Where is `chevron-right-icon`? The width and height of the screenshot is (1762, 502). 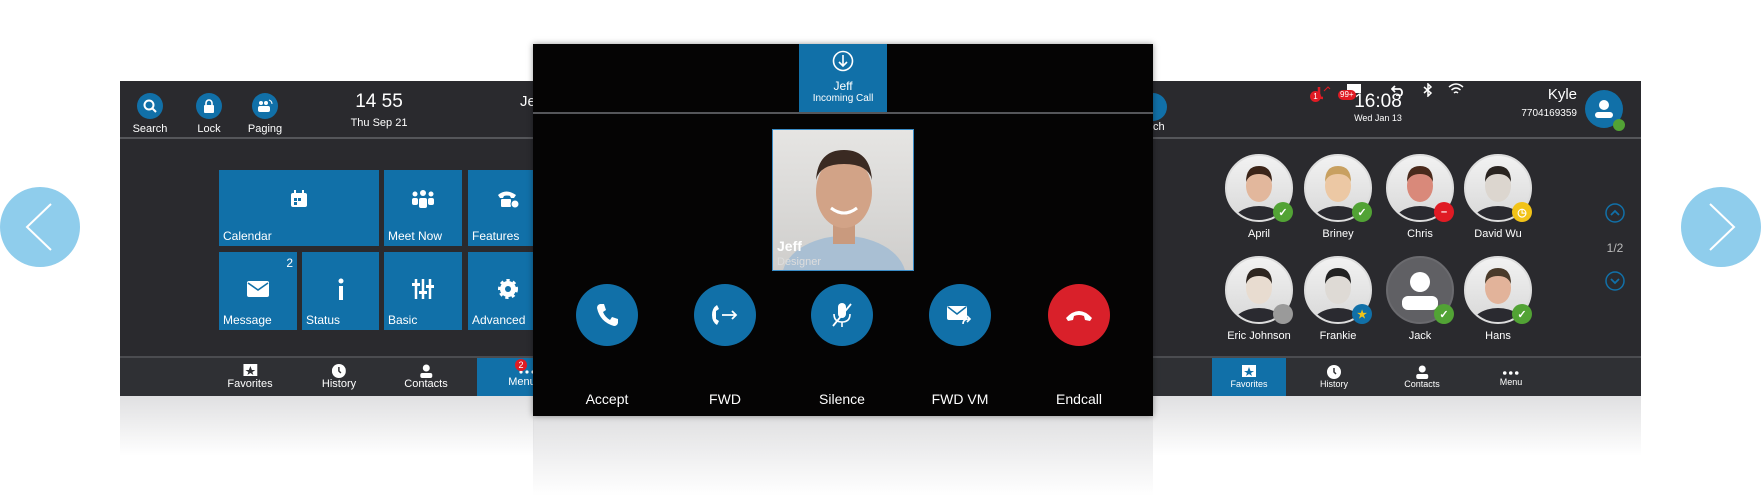 chevron-right-icon is located at coordinates (1722, 227).